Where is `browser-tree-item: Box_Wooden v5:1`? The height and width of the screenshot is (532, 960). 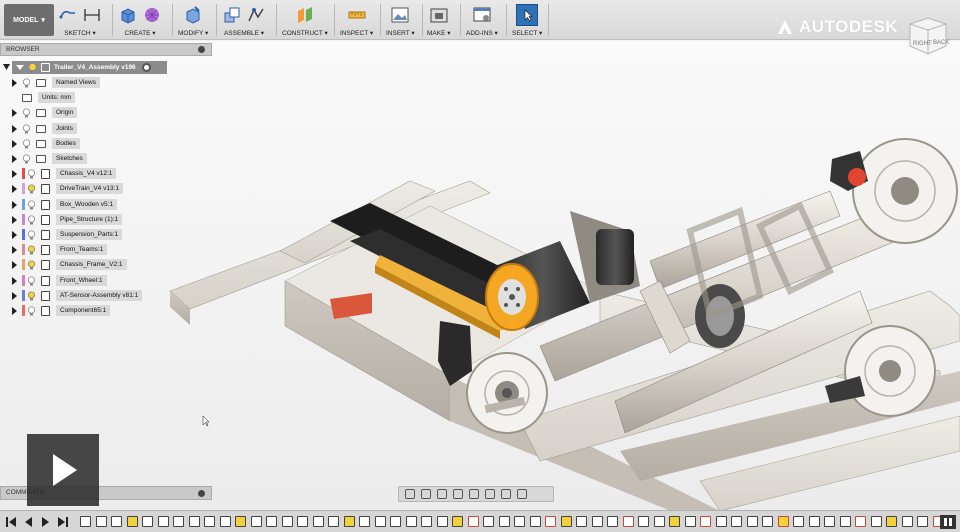 browser-tree-item: Box_Wooden v5:1 is located at coordinates (64, 204).